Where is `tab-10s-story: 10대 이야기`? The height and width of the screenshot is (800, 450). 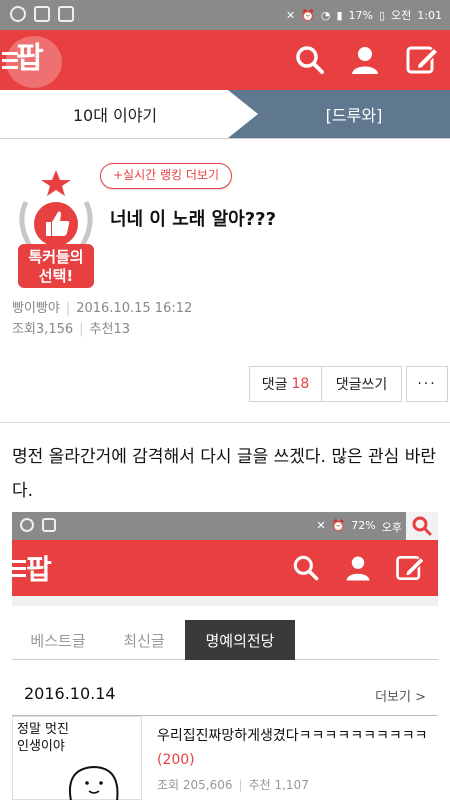
tab-10s-story: 10대 이야기 is located at coordinates (130, 114).